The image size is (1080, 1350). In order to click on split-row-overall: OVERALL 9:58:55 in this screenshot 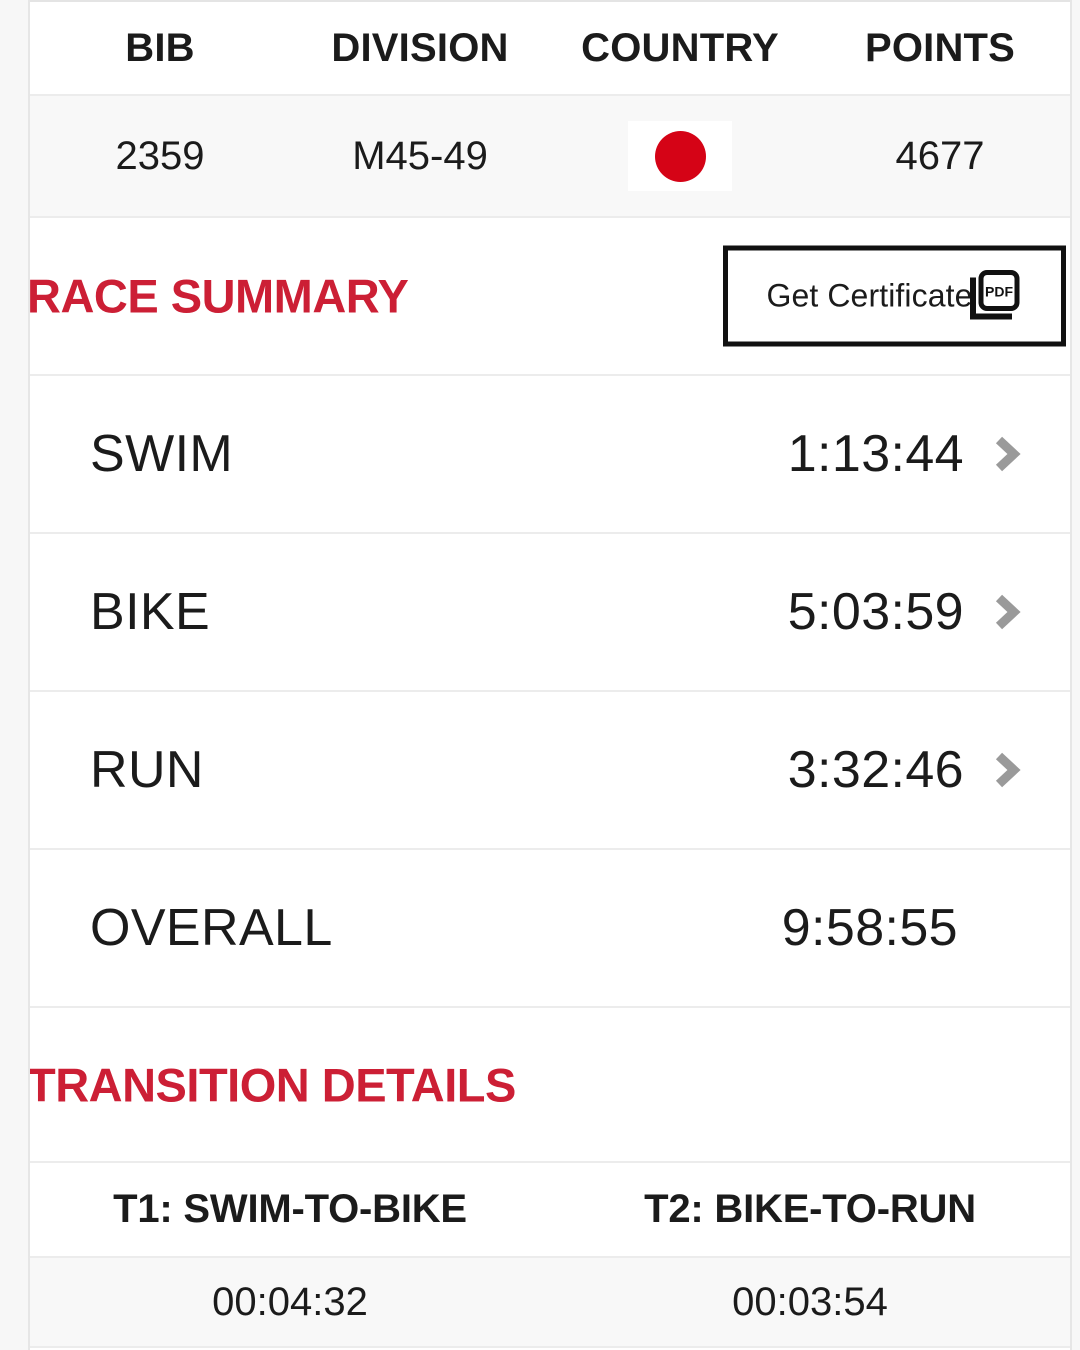, I will do `click(550, 929)`.